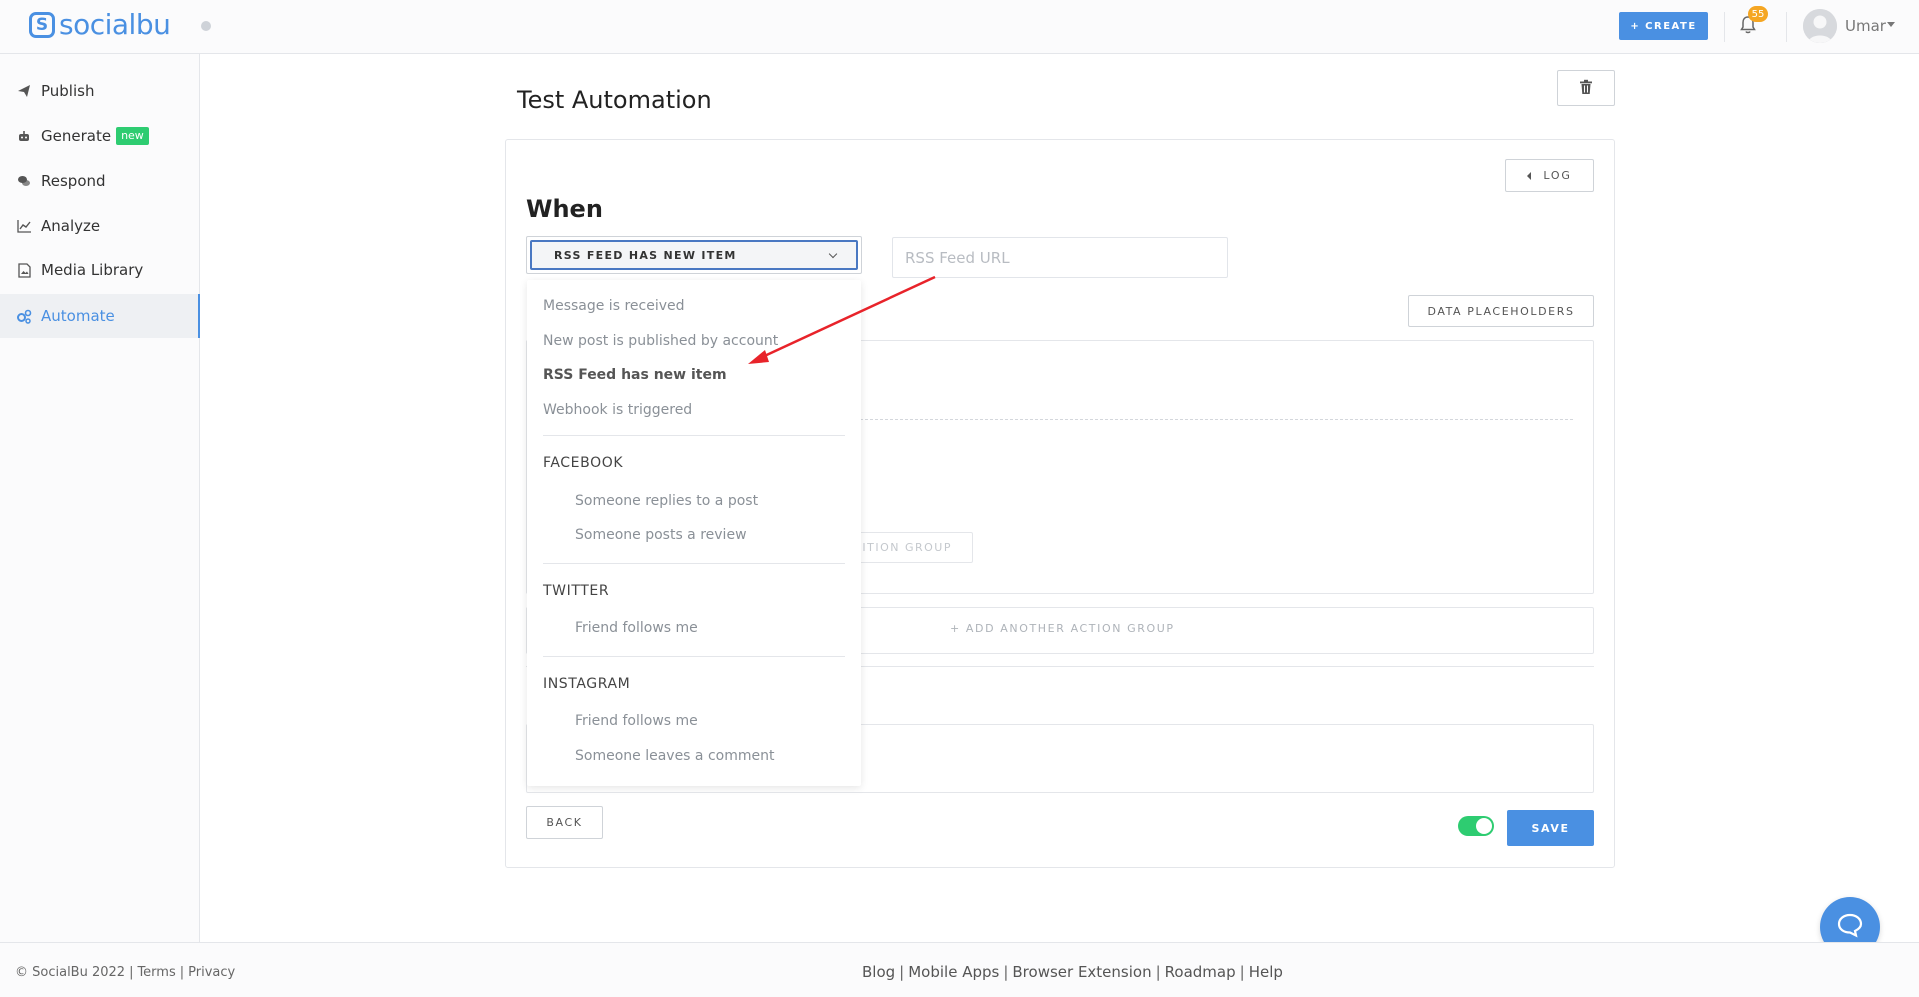 The height and width of the screenshot is (997, 1919). What do you see at coordinates (878, 972) in the screenshot?
I see `blog-link: Blog` at bounding box center [878, 972].